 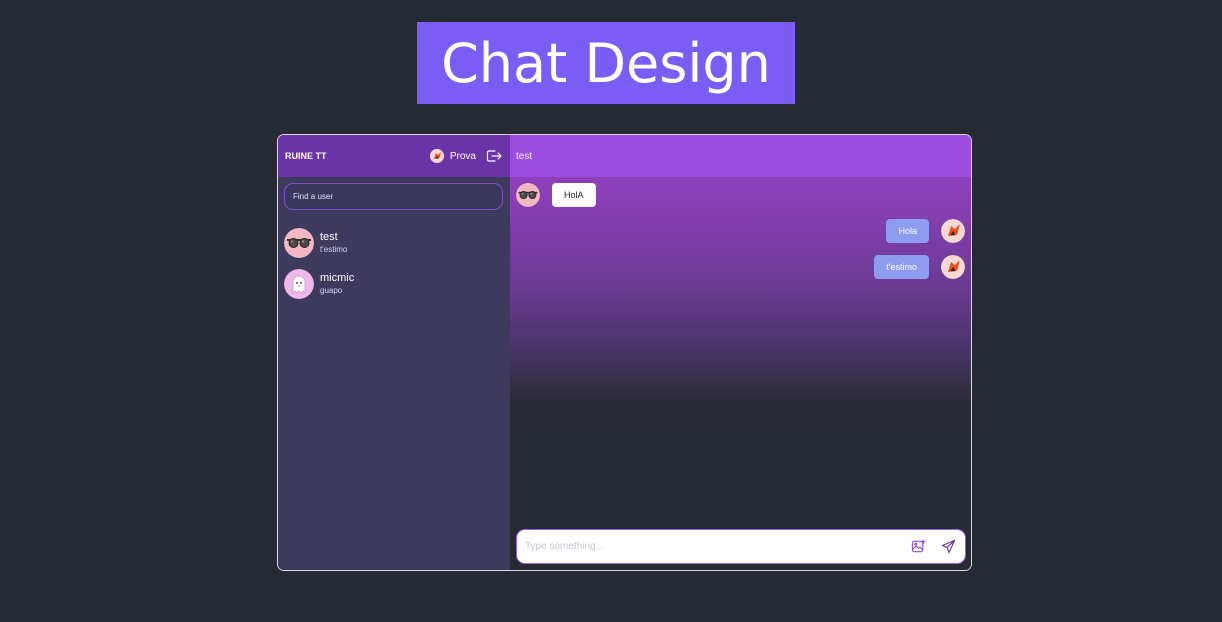 I want to click on user-last-message: t'estimo, so click(x=334, y=249).